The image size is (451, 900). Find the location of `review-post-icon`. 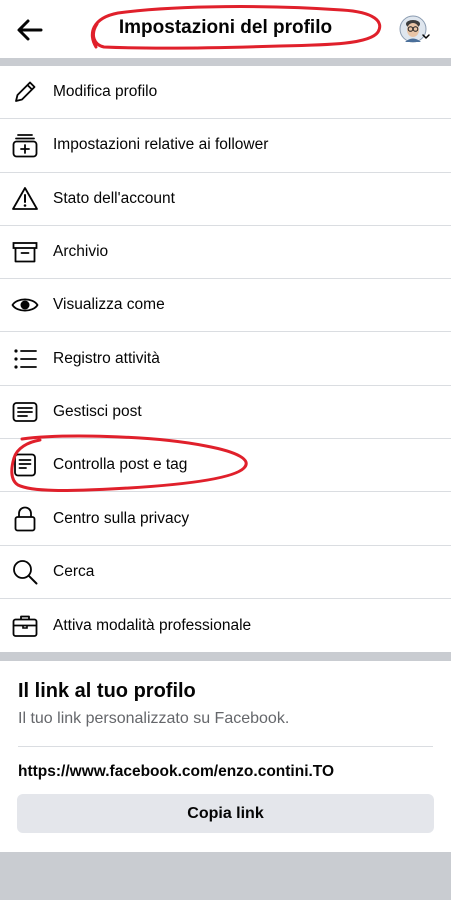

review-post-icon is located at coordinates (25, 465).